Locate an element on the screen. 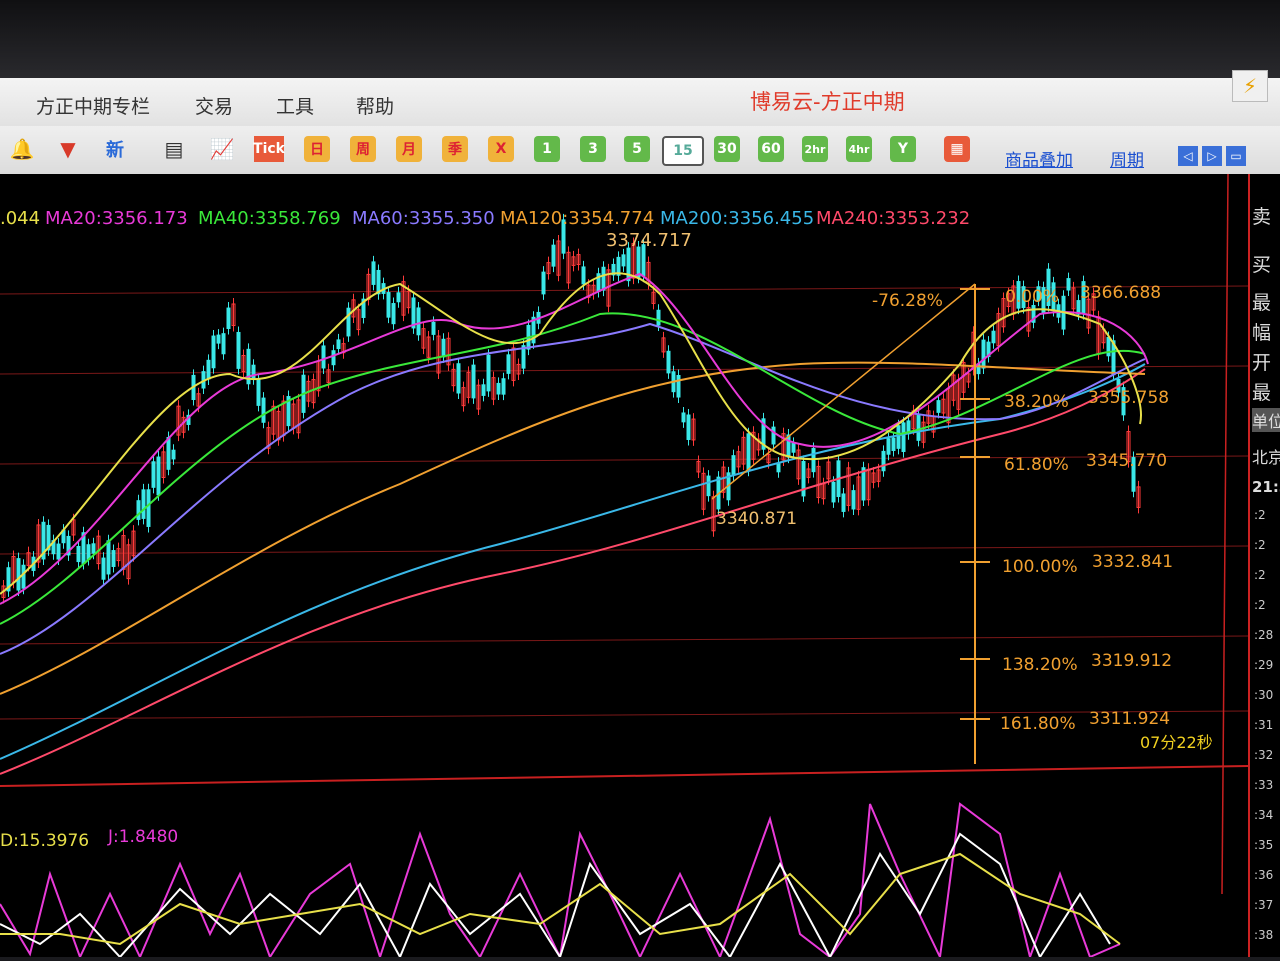  fib-0-price: 3366.688 is located at coordinates (1120, 293).